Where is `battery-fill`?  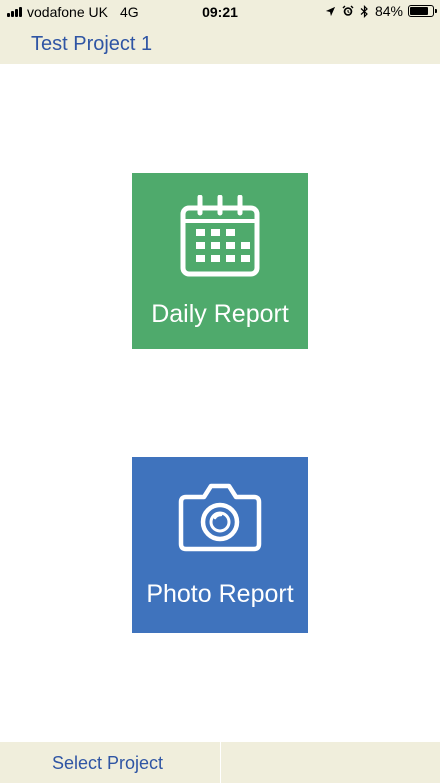
battery-fill is located at coordinates (419, 11).